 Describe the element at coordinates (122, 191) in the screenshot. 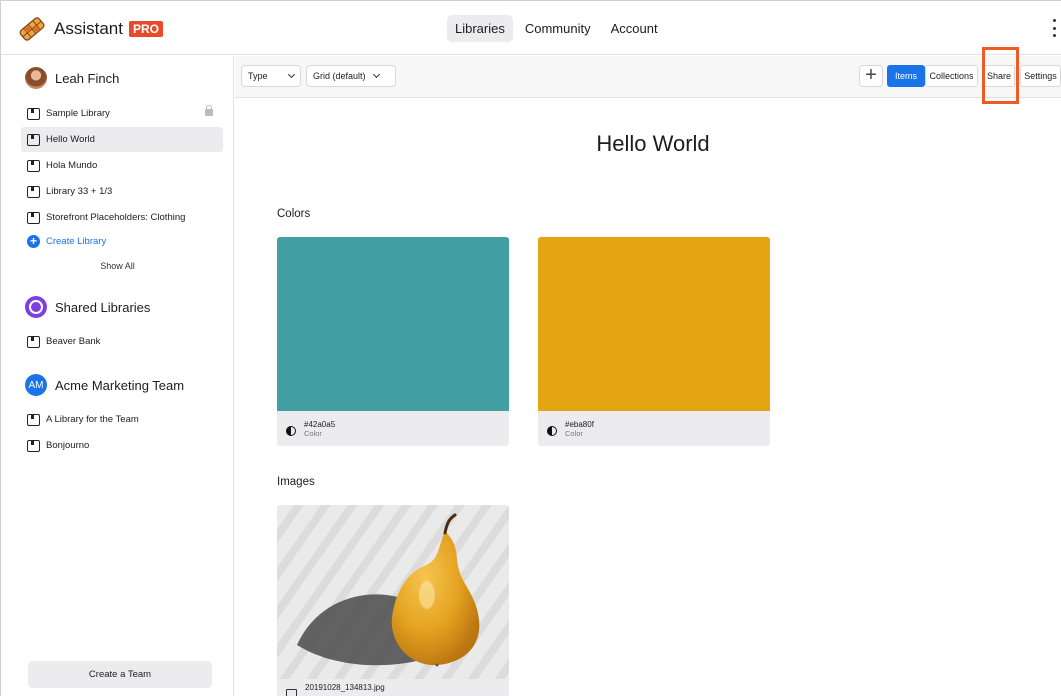

I see `sidebar-item-library-33: Library 33 + 1/3` at that location.